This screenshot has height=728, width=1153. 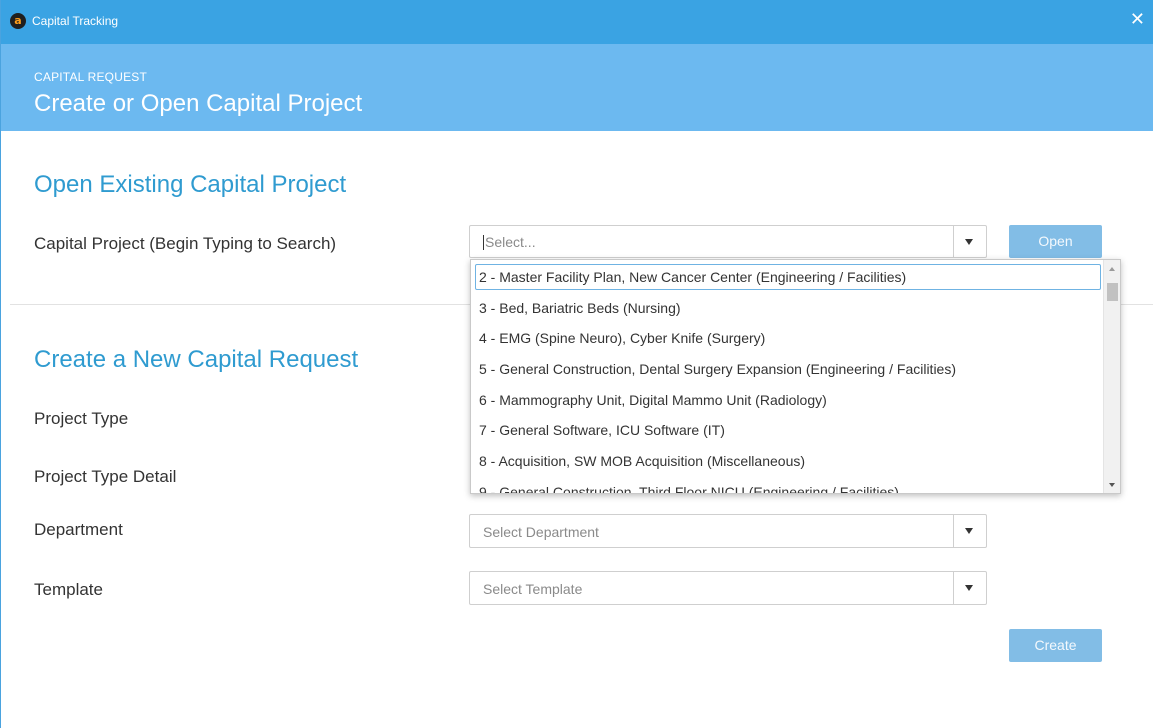 What do you see at coordinates (68, 589) in the screenshot?
I see `template-label: Template` at bounding box center [68, 589].